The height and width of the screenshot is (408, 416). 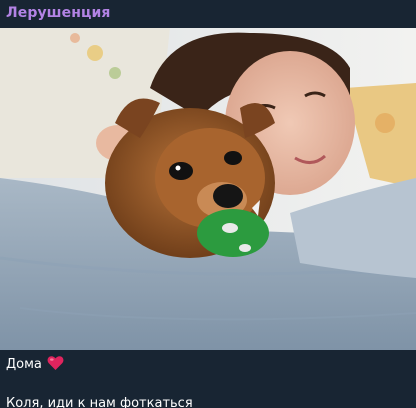 What do you see at coordinates (58, 13) in the screenshot?
I see `sender-name: Лерушенция` at bounding box center [58, 13].